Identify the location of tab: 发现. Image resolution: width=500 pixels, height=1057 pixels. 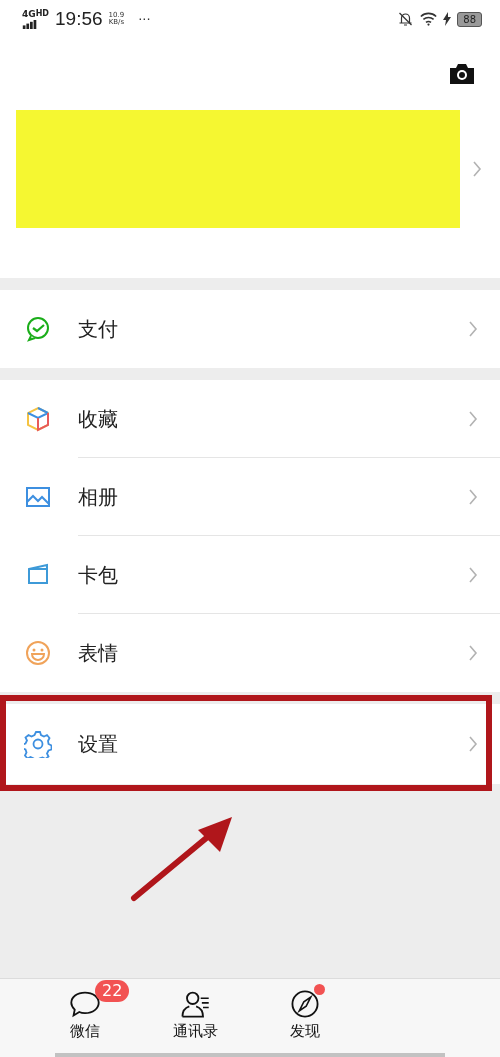
(305, 1014).